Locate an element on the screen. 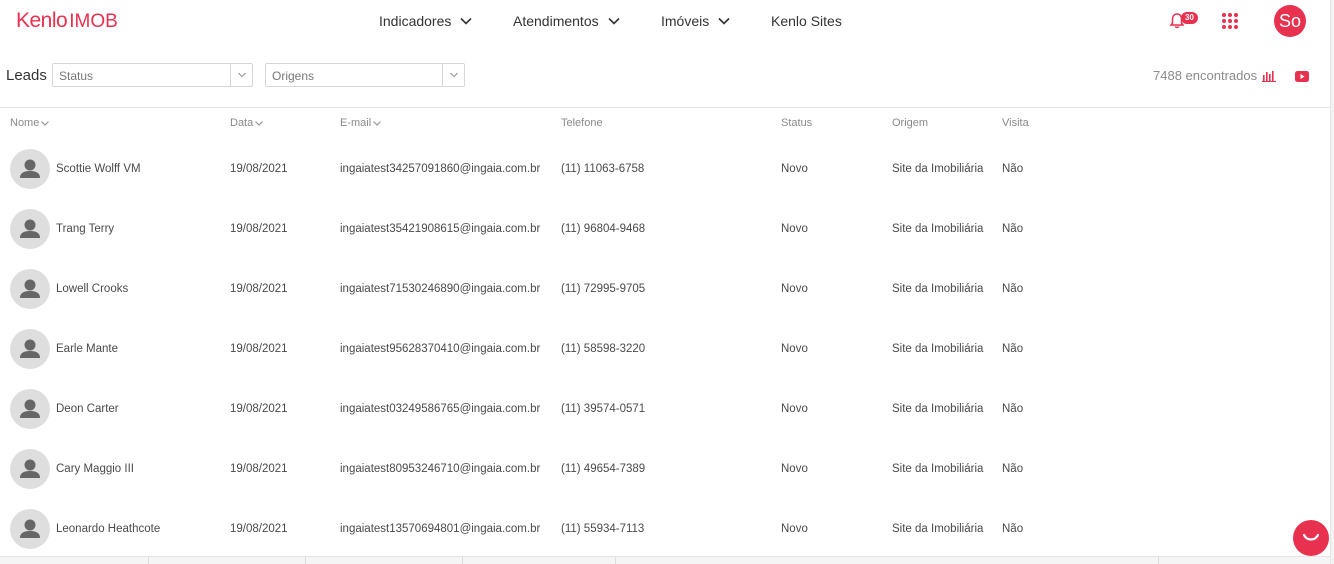 This screenshot has height=564, width=1334. chat-support-button is located at coordinates (1311, 538).